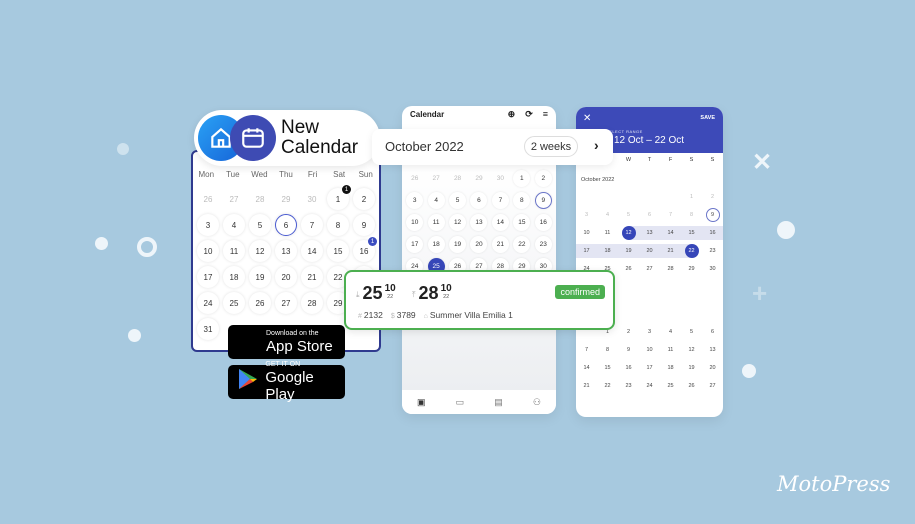  Describe the element at coordinates (286, 342) in the screenshot. I see `app-store-button: Download on the App Store` at that location.